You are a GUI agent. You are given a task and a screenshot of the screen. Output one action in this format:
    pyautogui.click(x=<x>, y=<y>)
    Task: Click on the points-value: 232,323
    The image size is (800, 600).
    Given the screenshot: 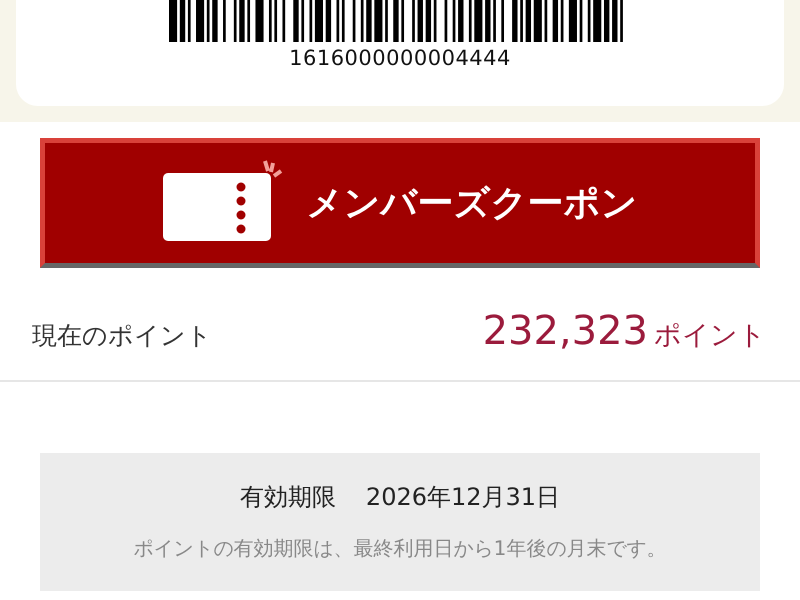 What is the action you would take?
    pyautogui.click(x=565, y=331)
    